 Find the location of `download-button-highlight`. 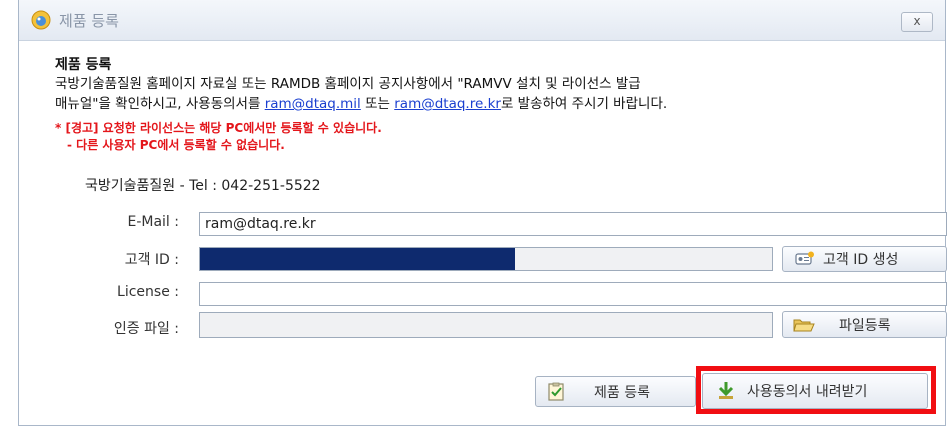

download-button-highlight is located at coordinates (816, 390).